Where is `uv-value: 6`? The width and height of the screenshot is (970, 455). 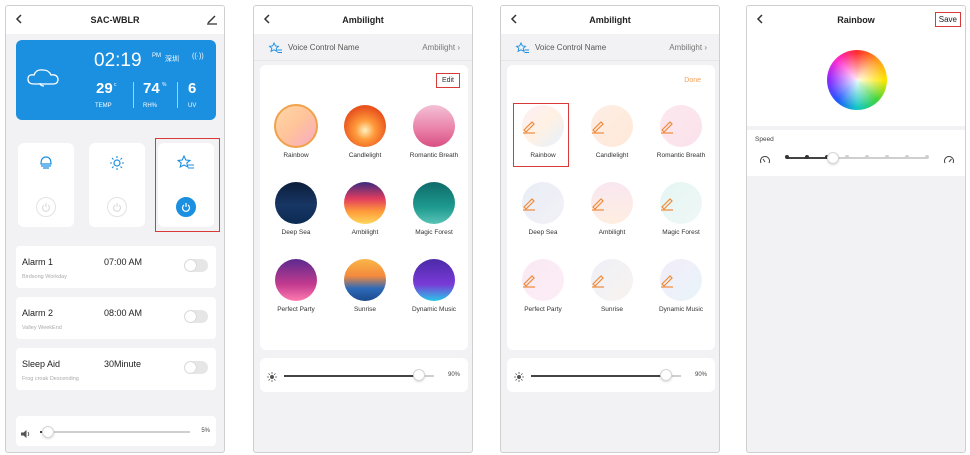 uv-value: 6 is located at coordinates (192, 88).